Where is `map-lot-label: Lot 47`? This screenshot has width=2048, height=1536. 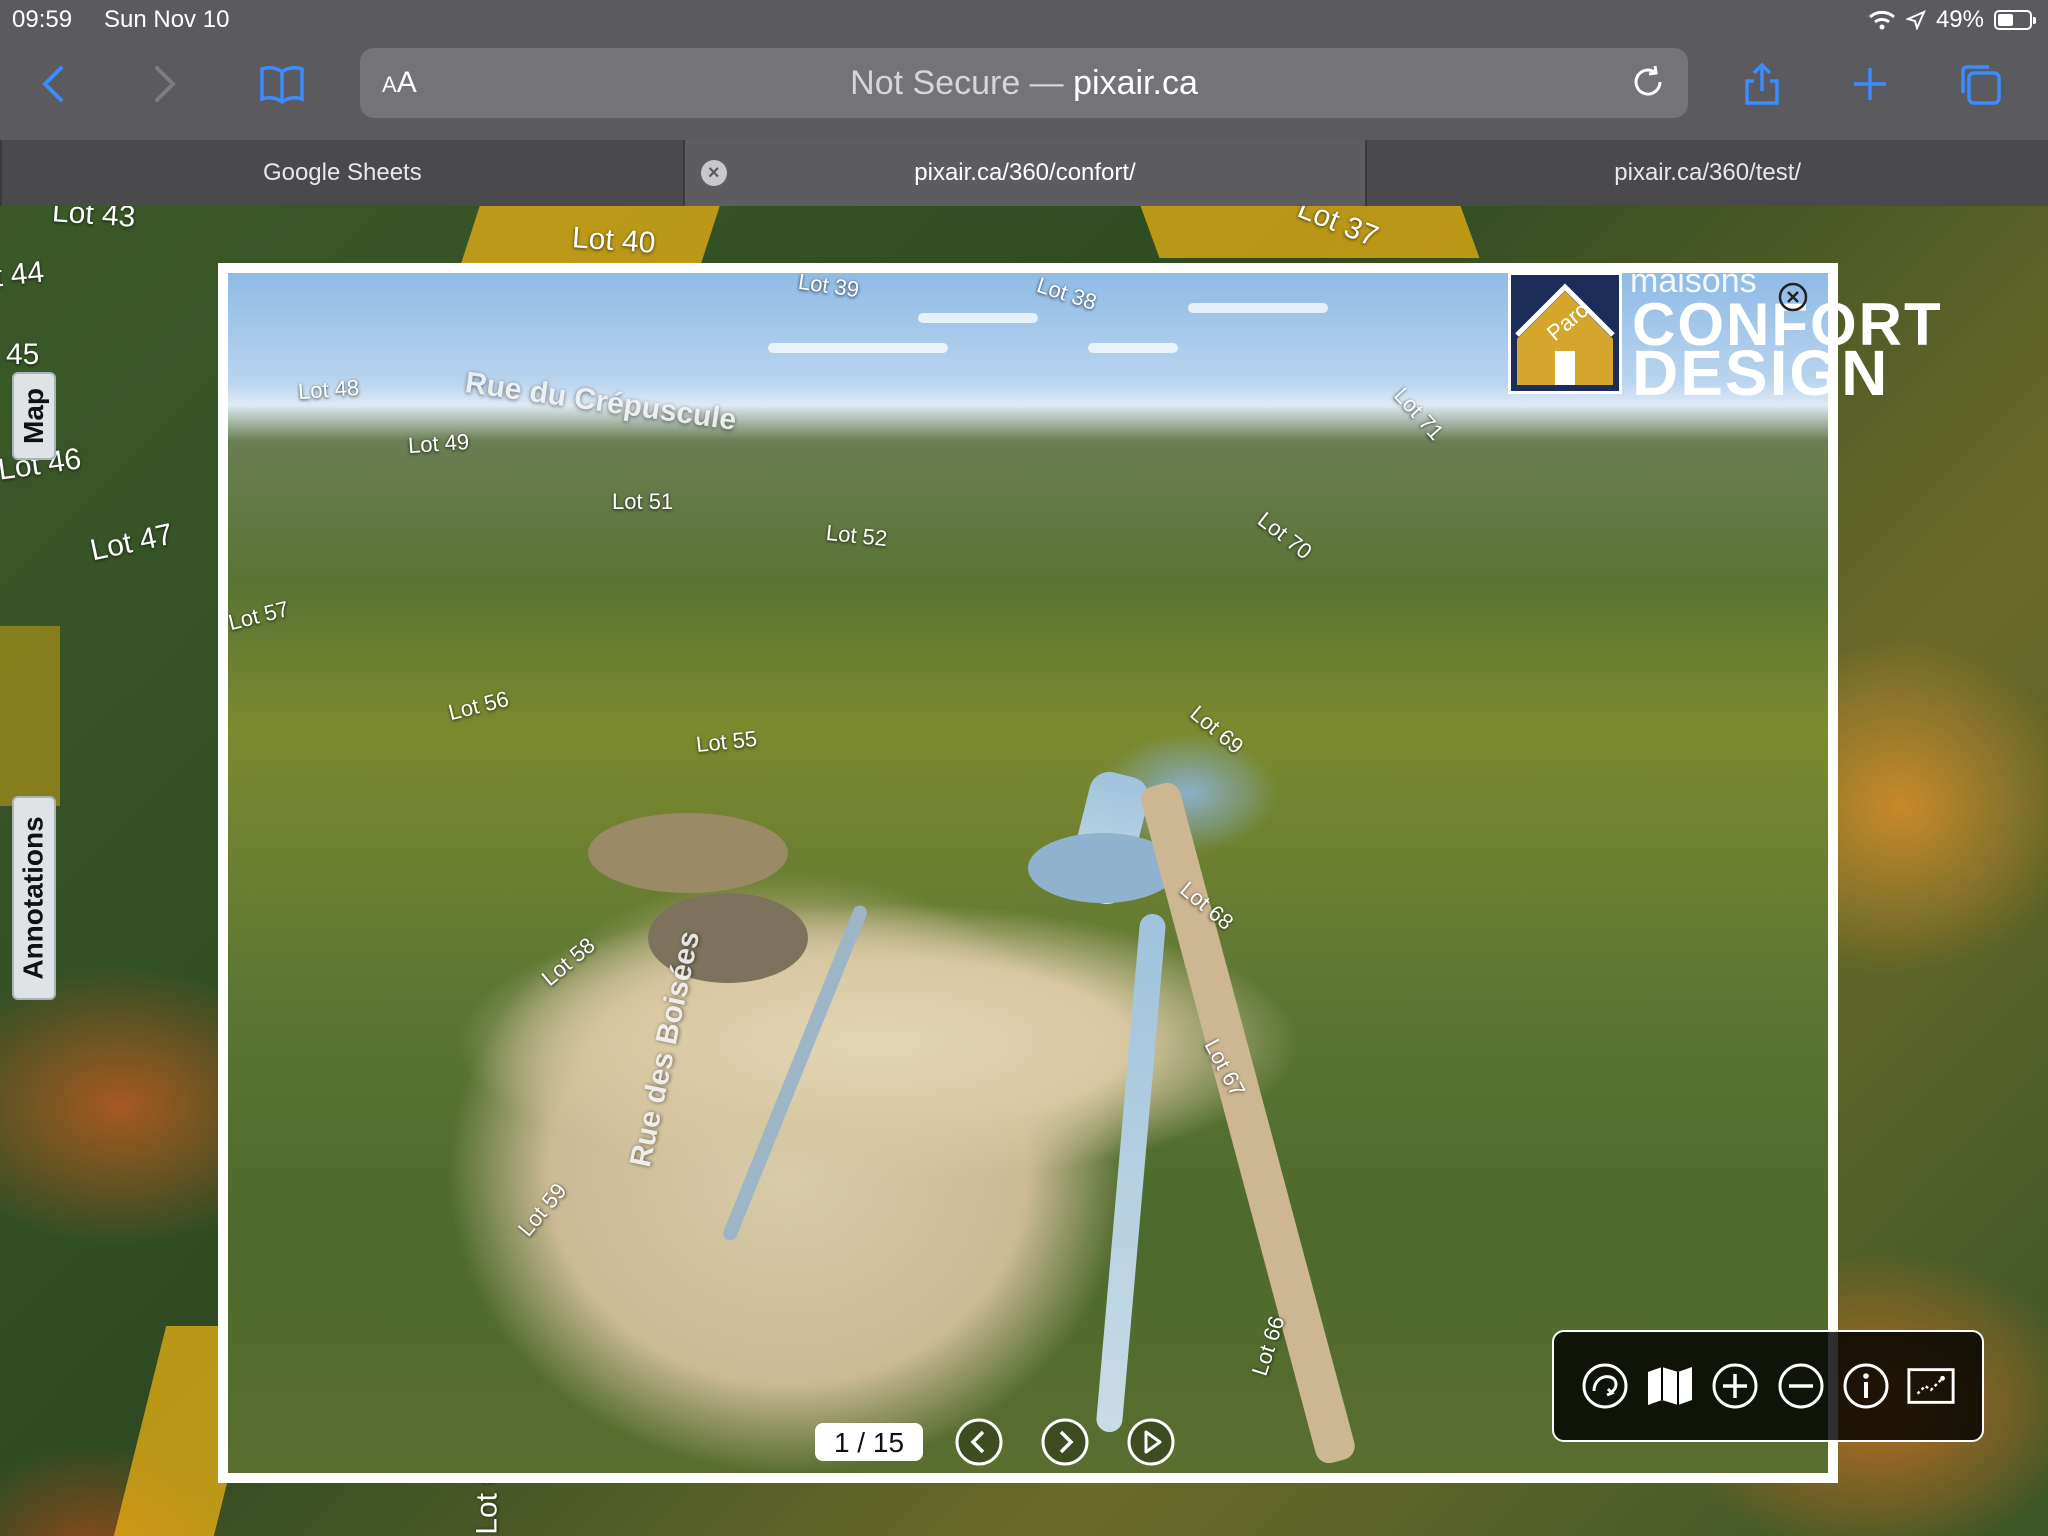 map-lot-label: Lot 47 is located at coordinates (131, 543).